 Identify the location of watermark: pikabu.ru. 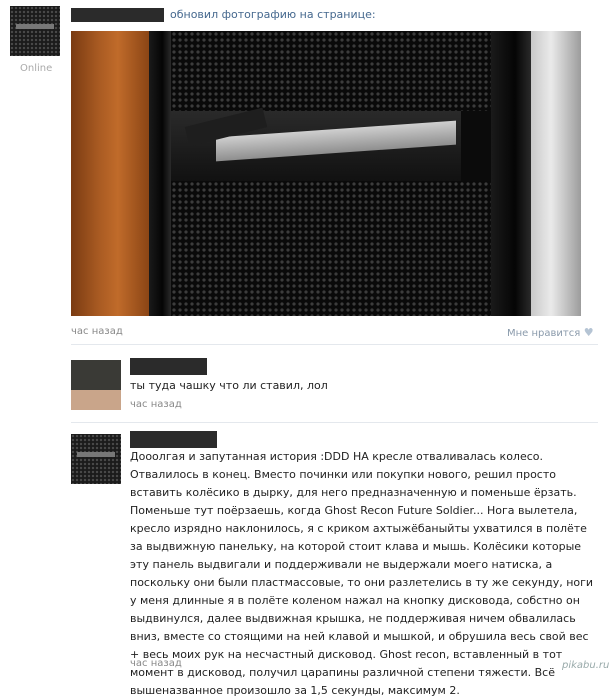
(586, 665).